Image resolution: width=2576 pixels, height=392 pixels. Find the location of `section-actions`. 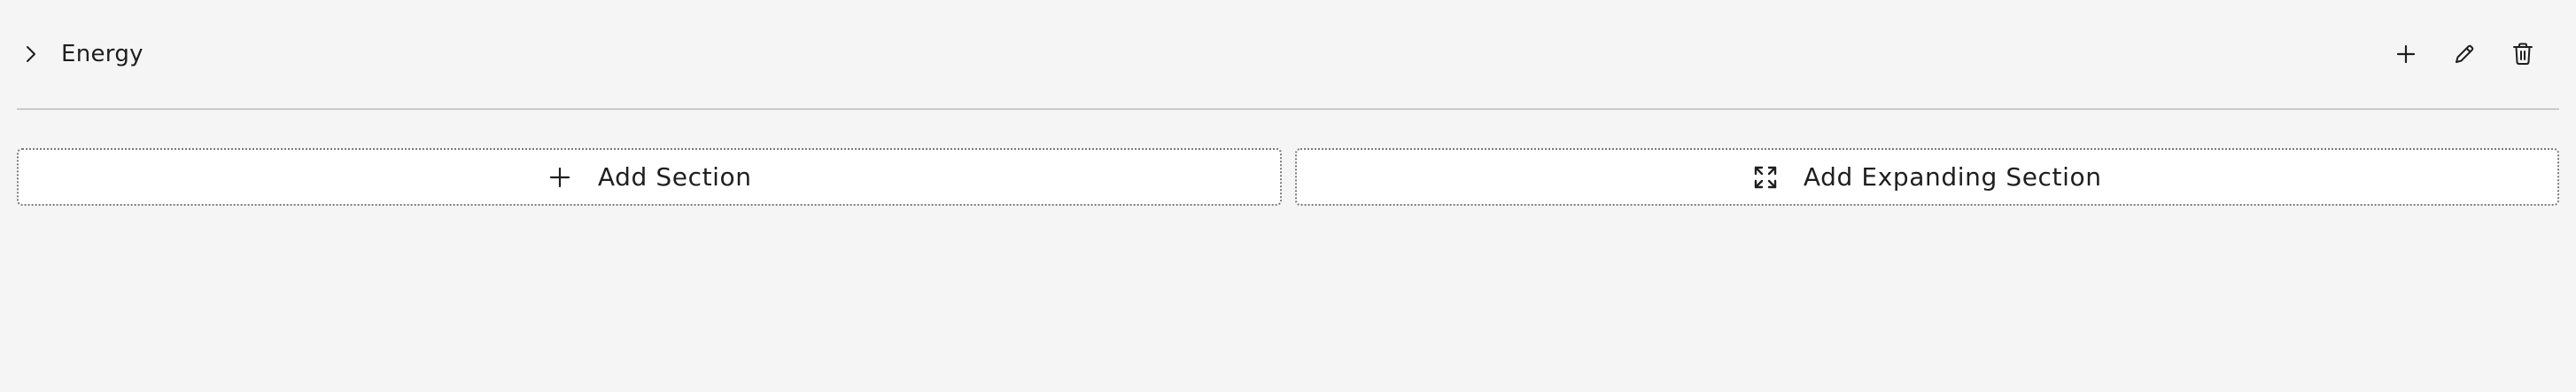

section-actions is located at coordinates (2464, 54).